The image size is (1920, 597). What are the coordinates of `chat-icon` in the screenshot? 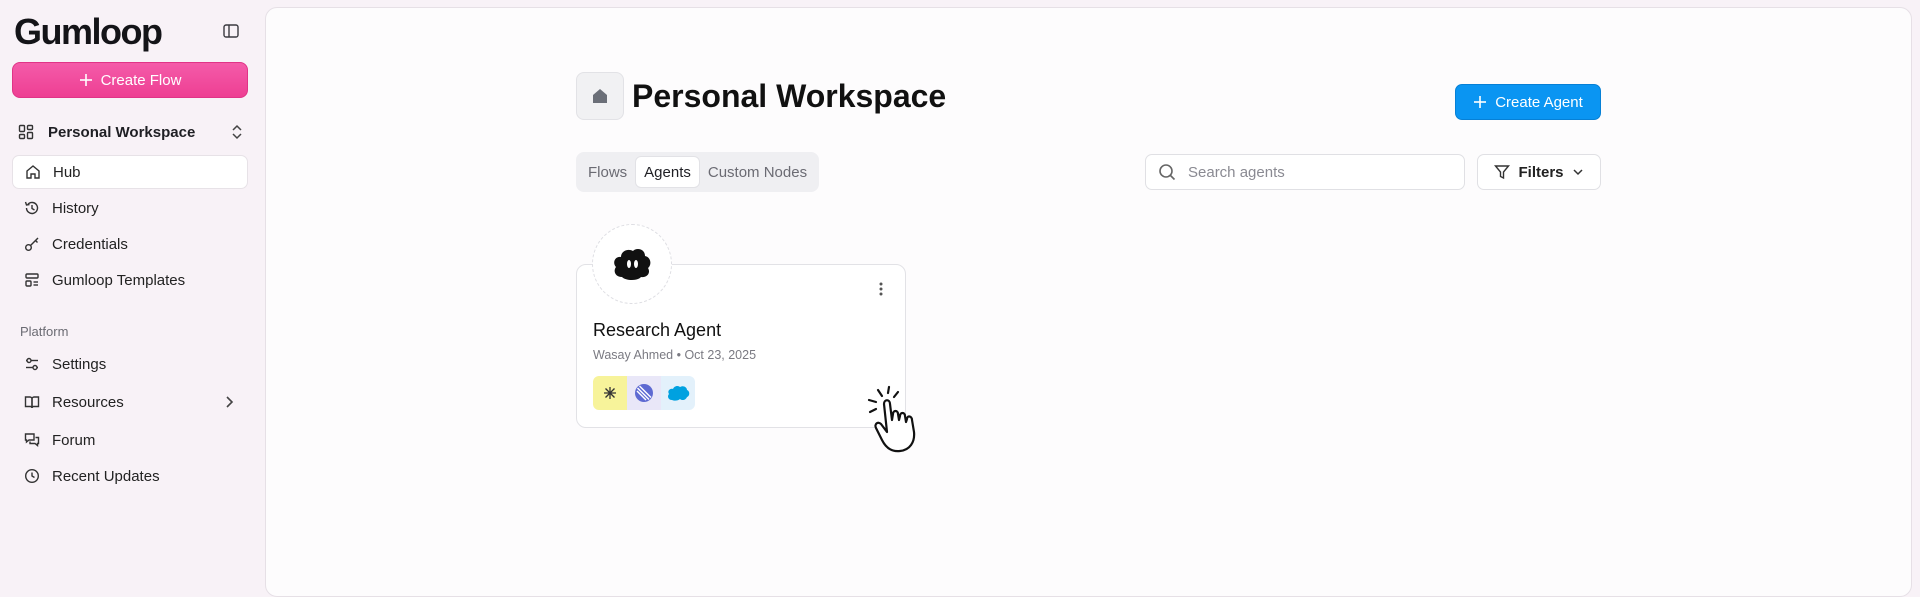 It's located at (32, 440).